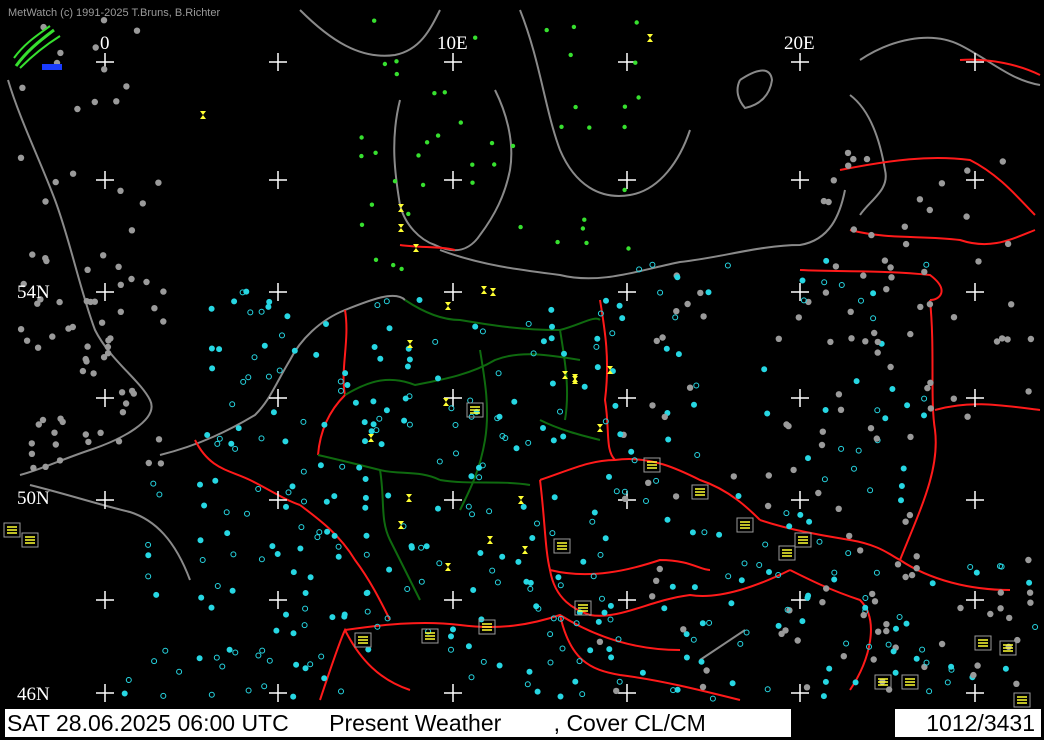 This screenshot has height=740, width=1044. I want to click on cover-label: , Cover CL/CM, so click(630, 723).